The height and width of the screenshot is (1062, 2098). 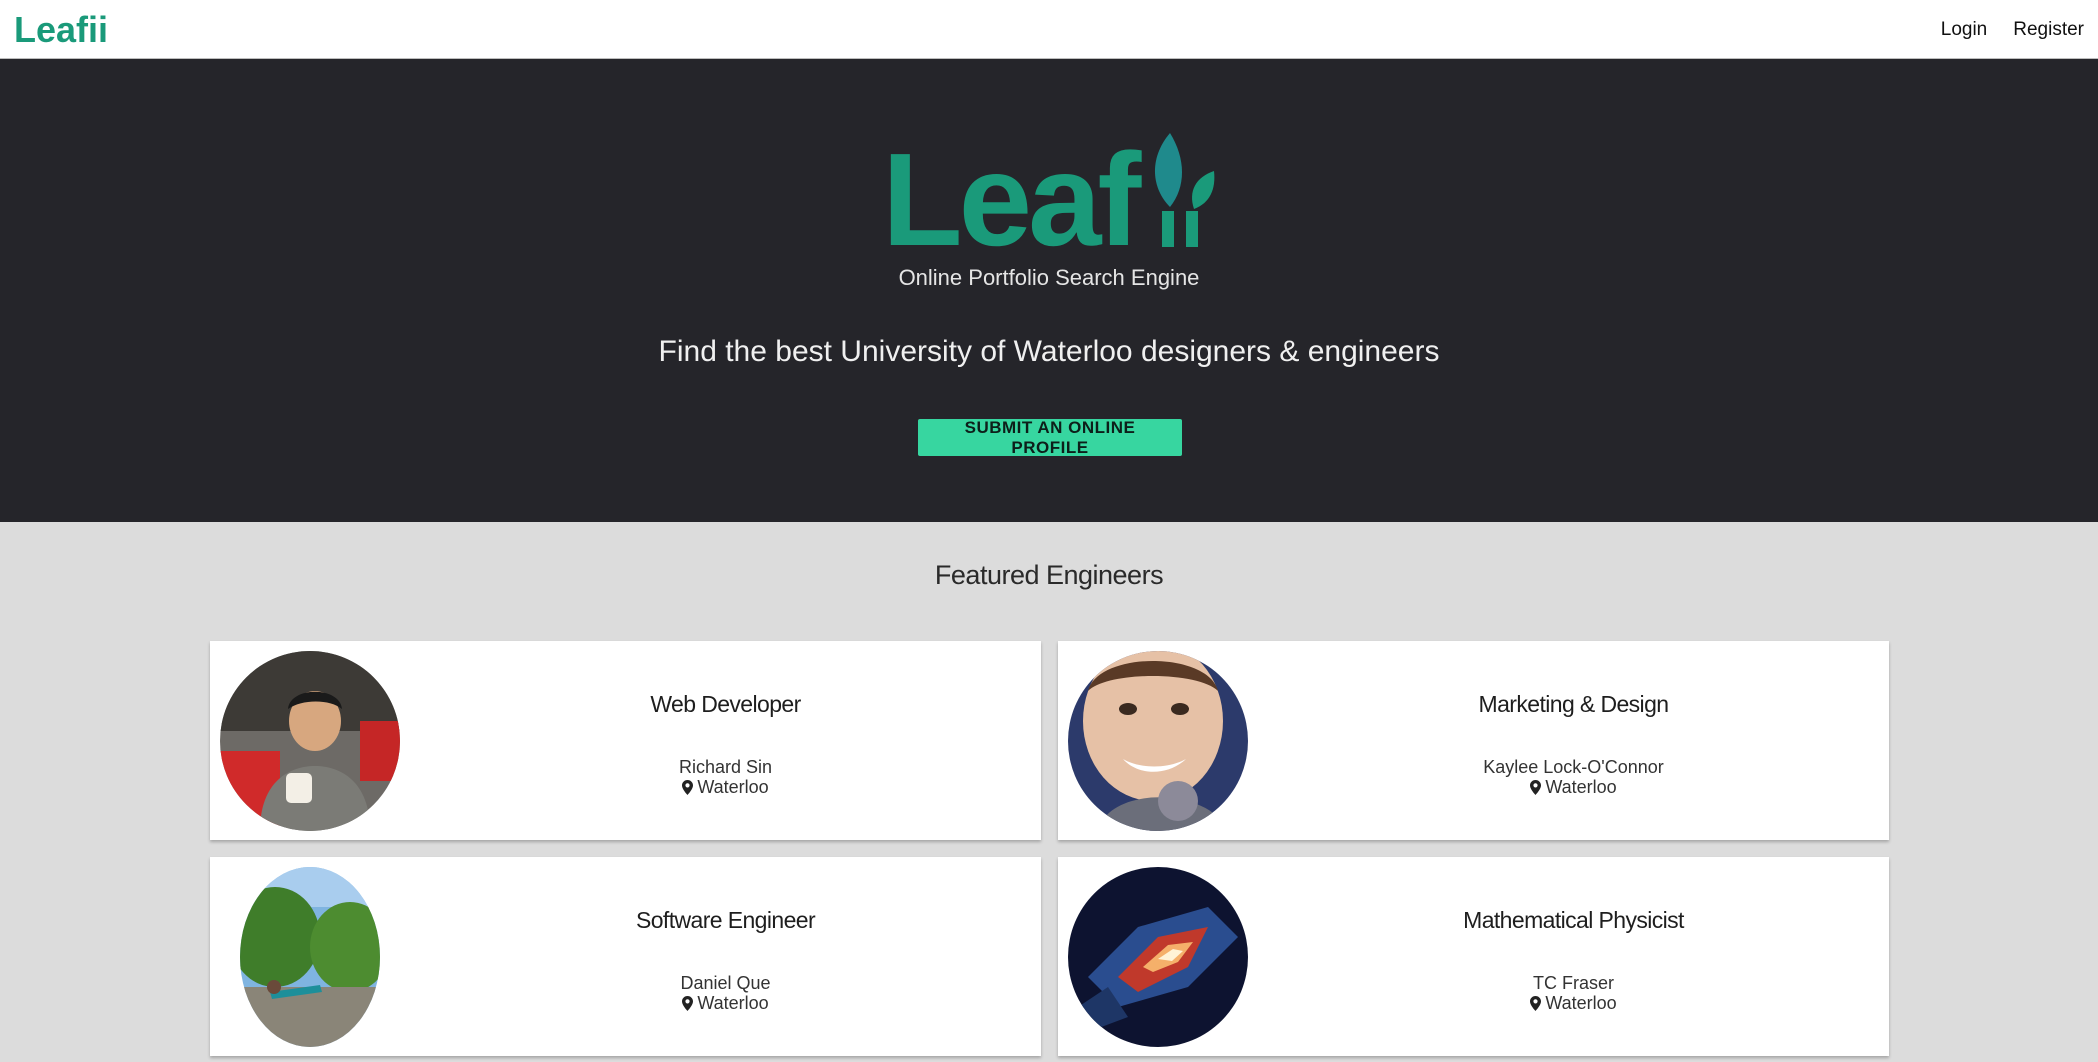 I want to click on featured-title: Featured Engineers, so click(x=1049, y=575).